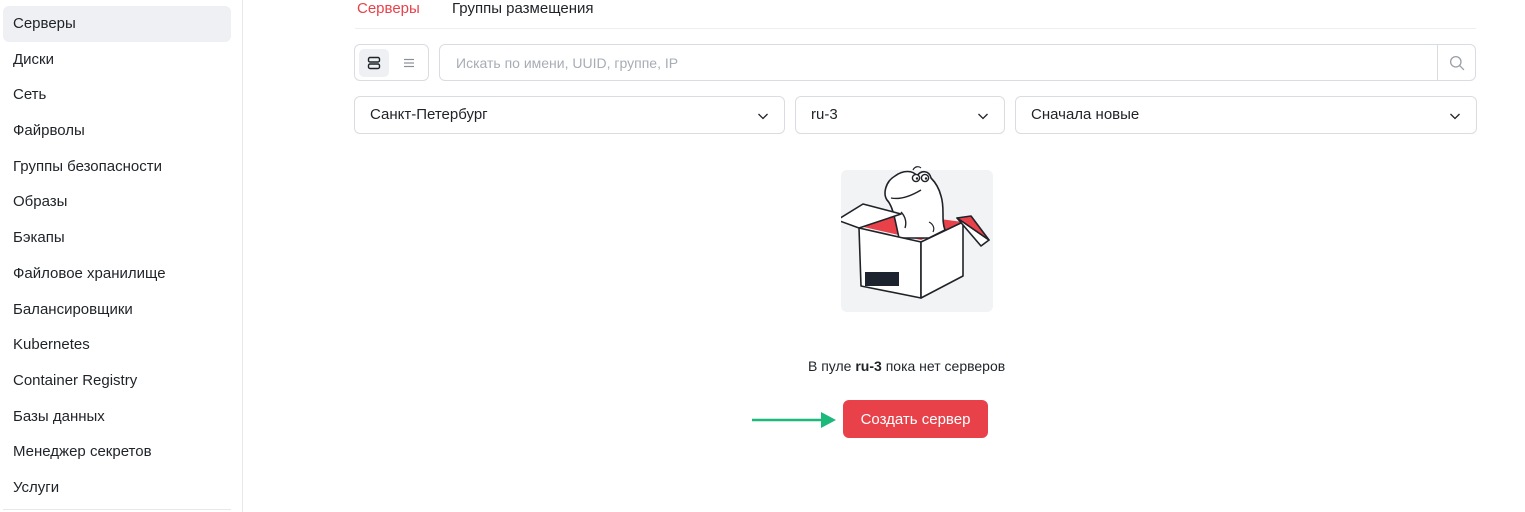  I want to click on search-box, so click(957, 62).